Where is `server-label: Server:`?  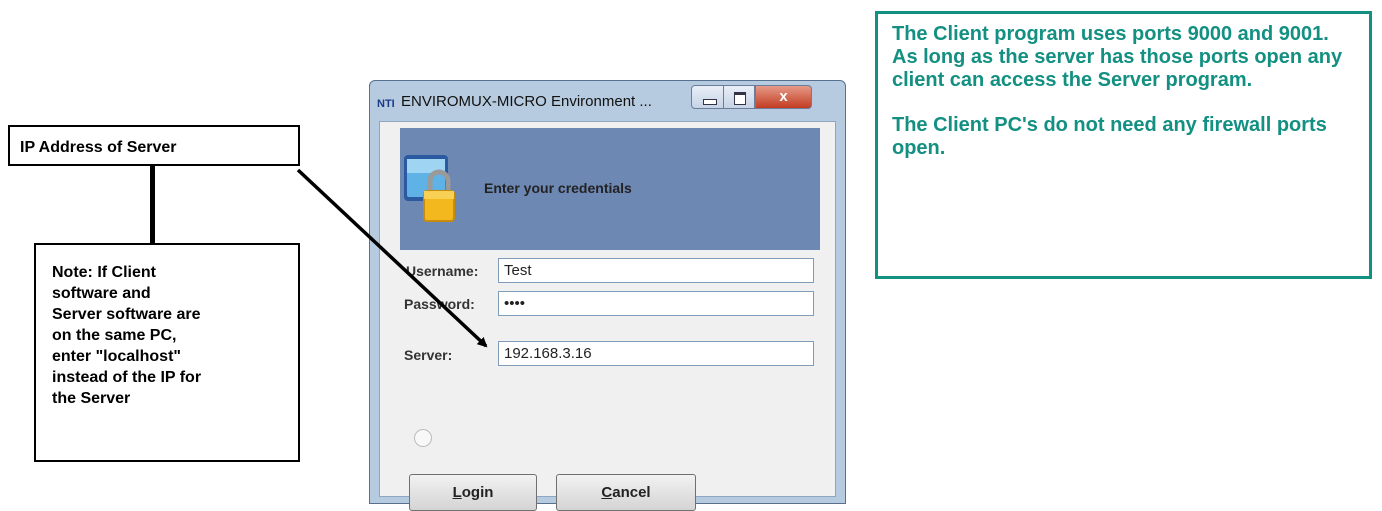
server-label: Server: is located at coordinates (428, 355).